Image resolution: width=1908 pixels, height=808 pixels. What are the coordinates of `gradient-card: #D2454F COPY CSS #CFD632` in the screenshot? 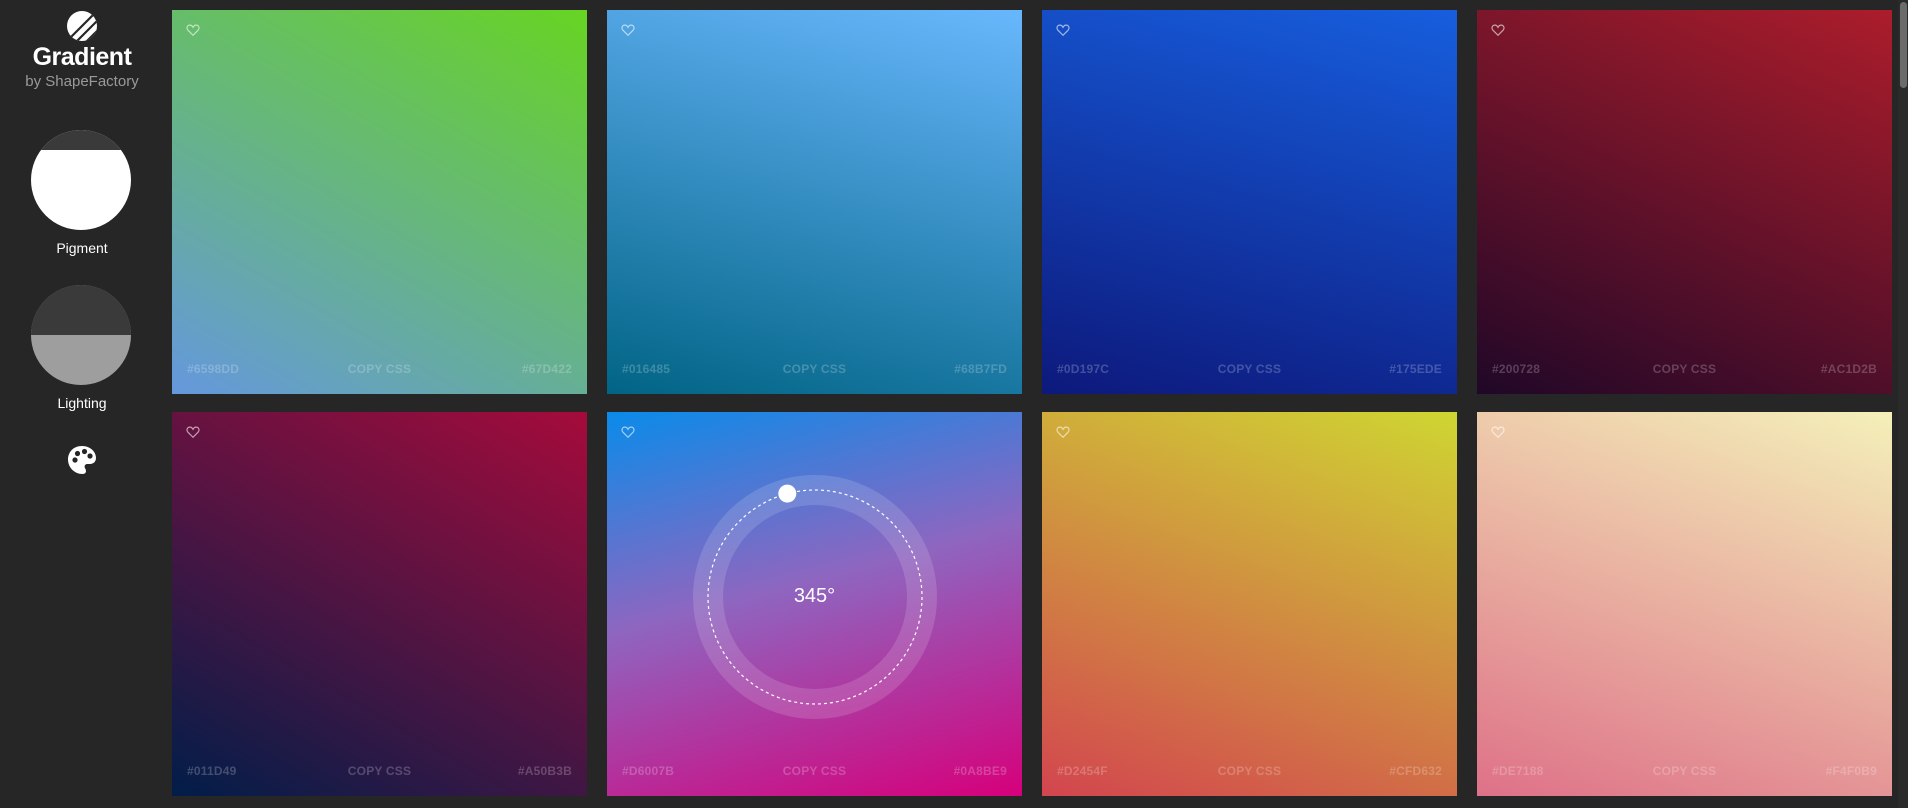 It's located at (1249, 604).